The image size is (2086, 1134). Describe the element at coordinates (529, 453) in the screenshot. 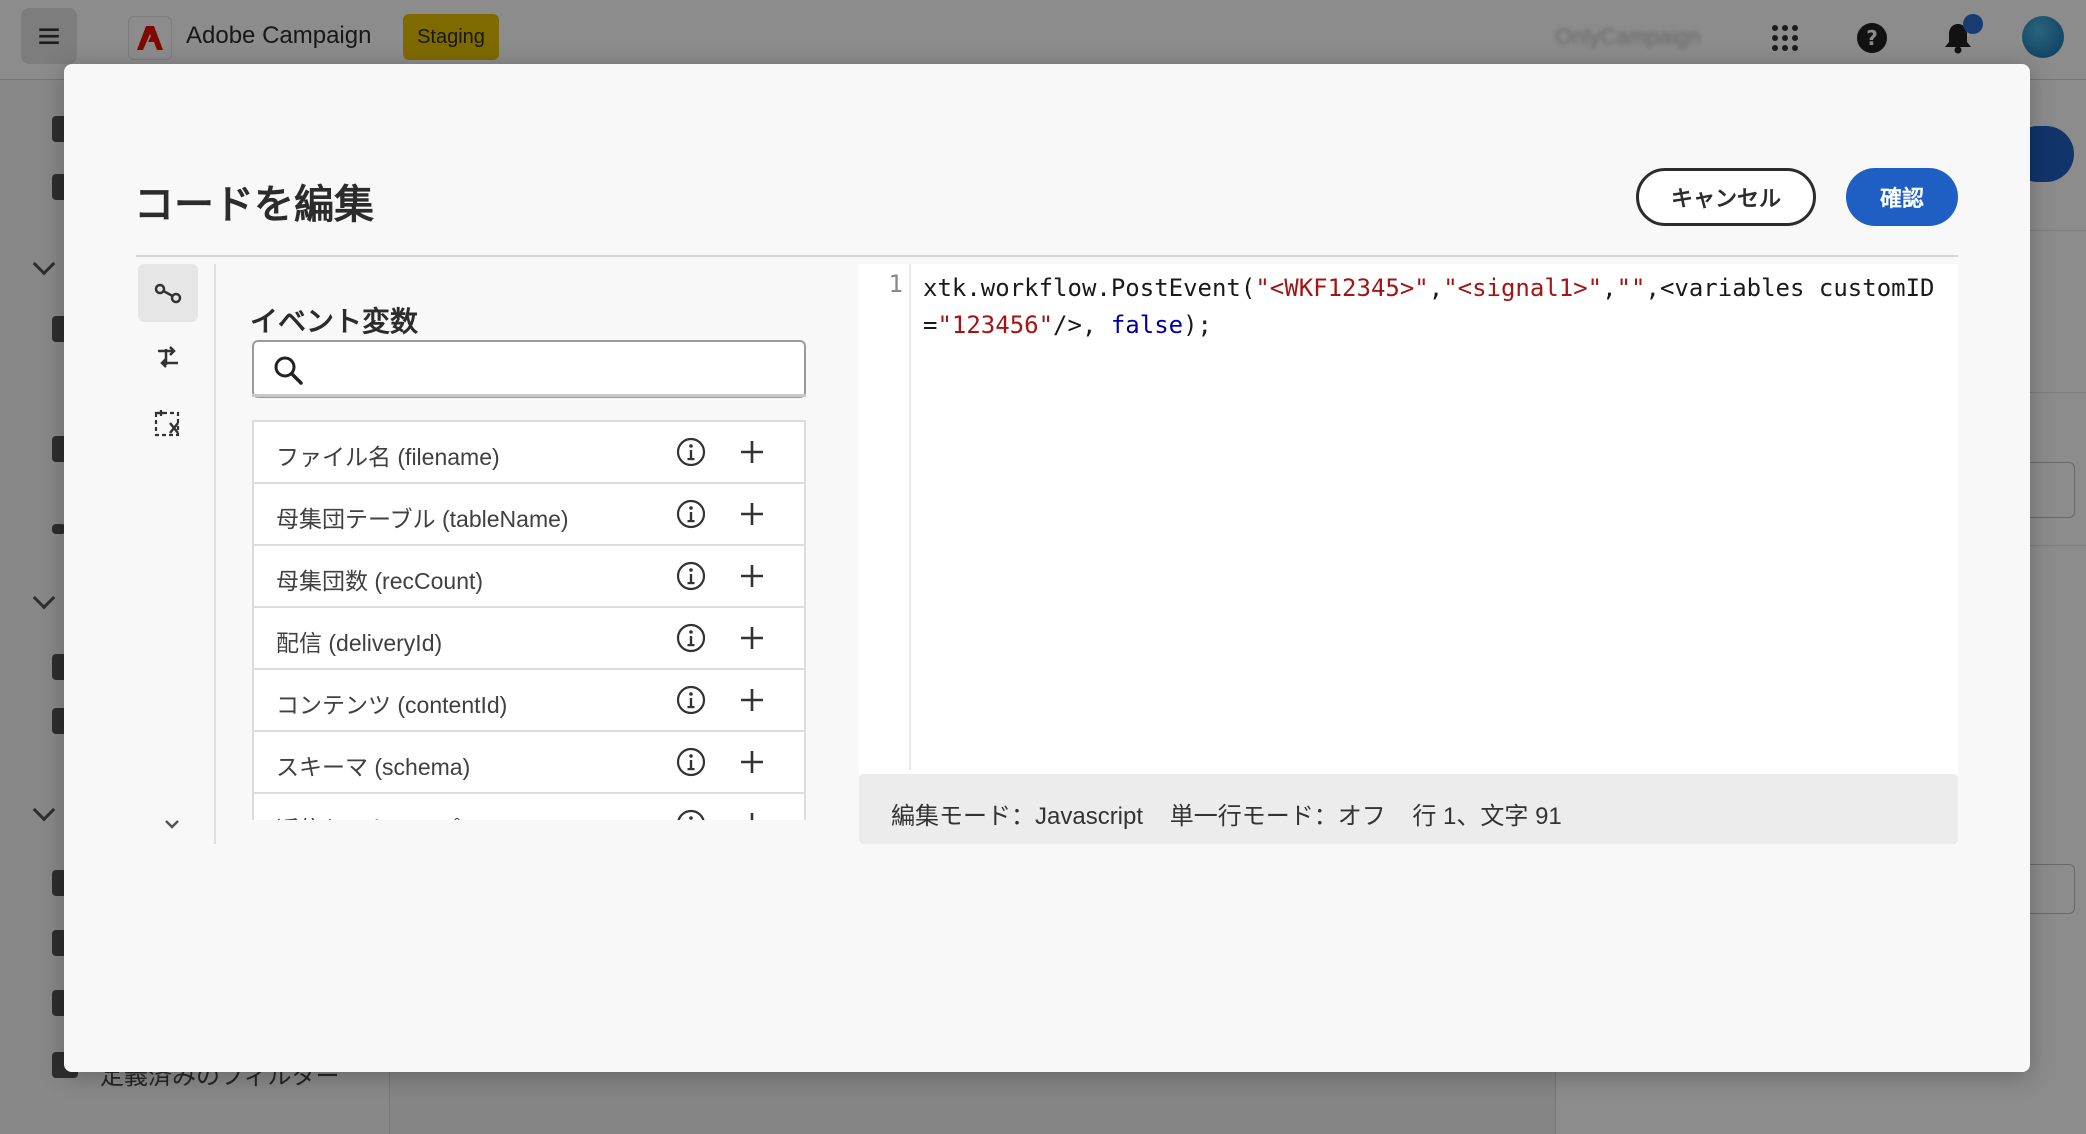

I see `variable-list-item: ファイル名 (filename)` at that location.